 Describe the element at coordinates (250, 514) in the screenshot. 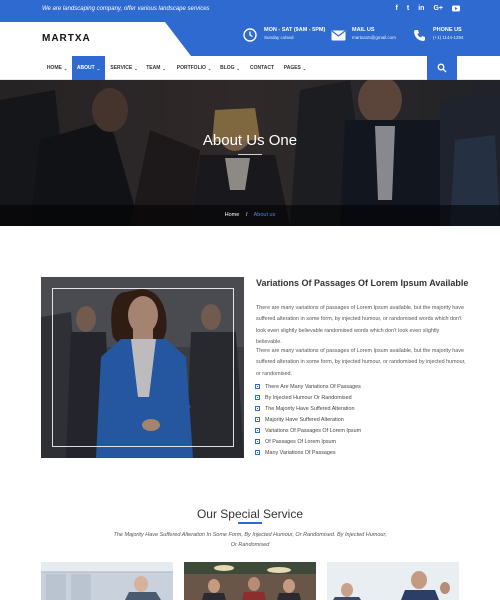

I see `section-title: Our Special Service` at that location.